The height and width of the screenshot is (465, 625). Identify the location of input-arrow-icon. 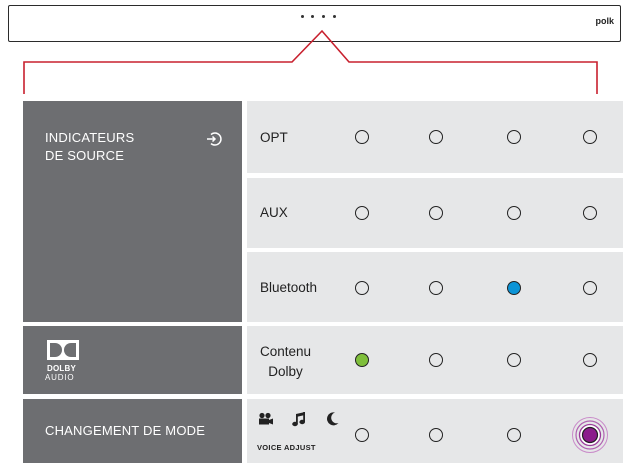
(214, 139).